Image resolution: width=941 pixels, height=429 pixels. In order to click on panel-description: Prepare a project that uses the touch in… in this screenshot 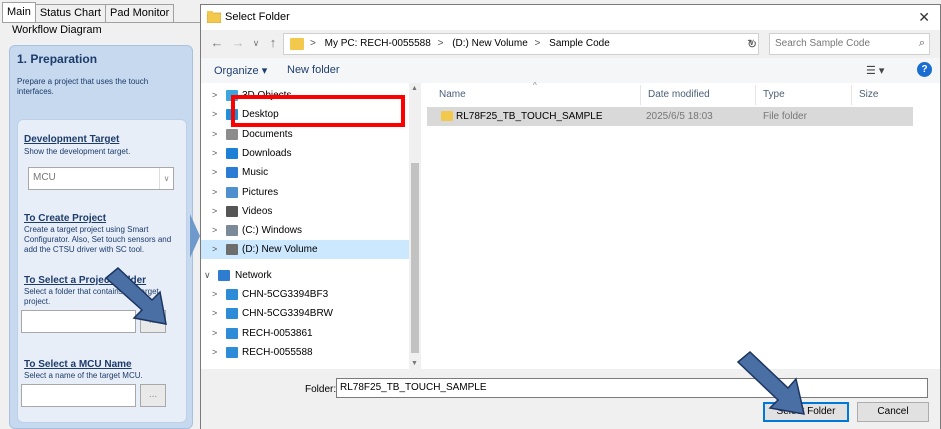, I will do `click(83, 86)`.